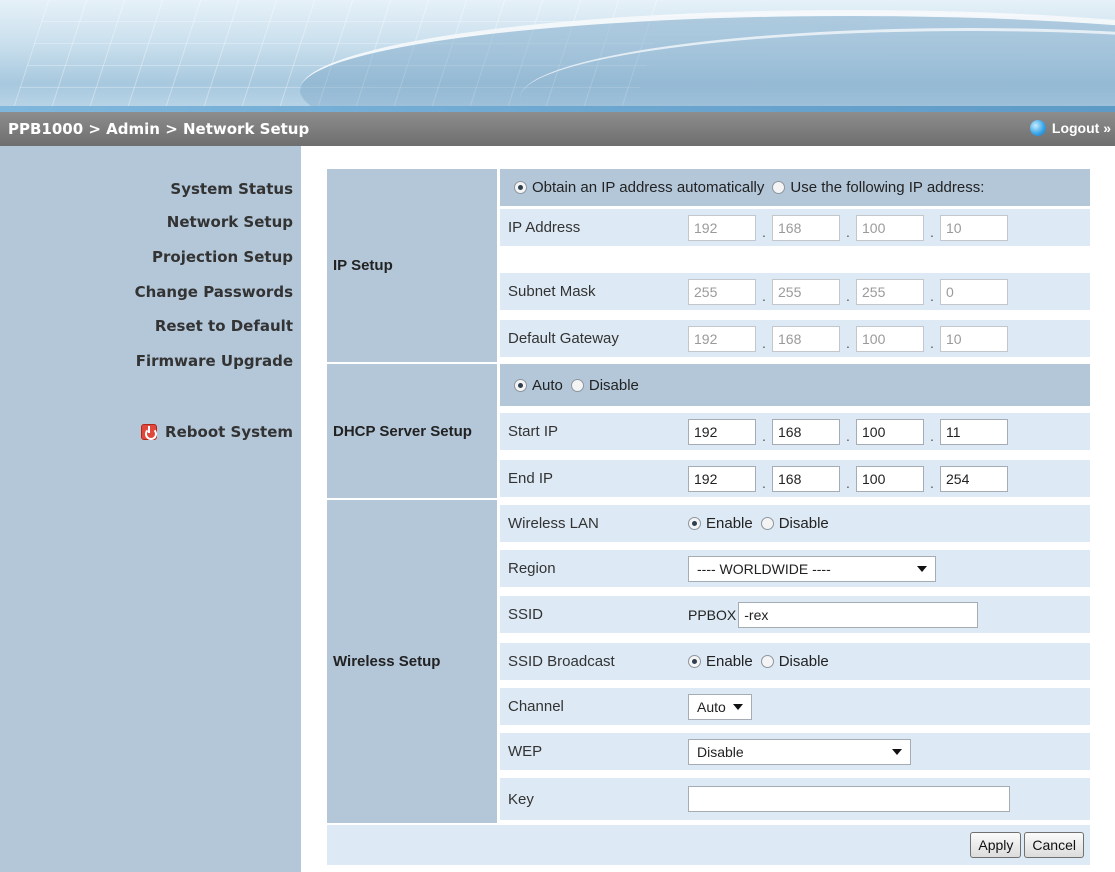 This screenshot has height=872, width=1115. Describe the element at coordinates (533, 431) in the screenshot. I see `field-label: Start IP` at that location.